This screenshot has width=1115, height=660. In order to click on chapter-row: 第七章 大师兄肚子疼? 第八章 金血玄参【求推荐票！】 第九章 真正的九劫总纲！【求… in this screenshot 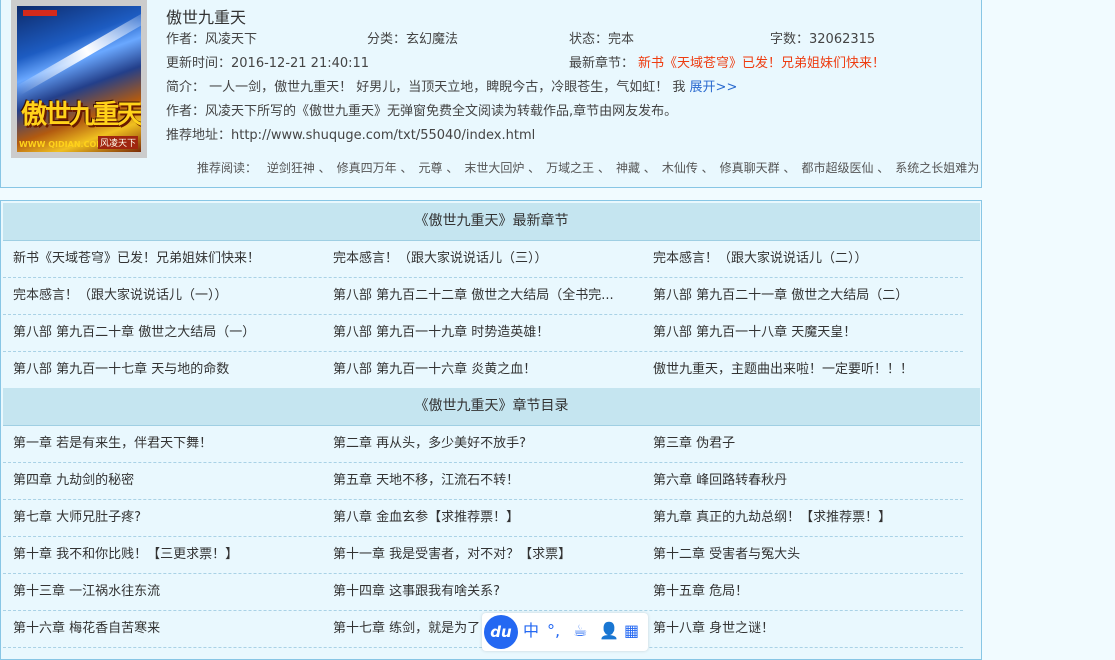, I will do `click(483, 518)`.